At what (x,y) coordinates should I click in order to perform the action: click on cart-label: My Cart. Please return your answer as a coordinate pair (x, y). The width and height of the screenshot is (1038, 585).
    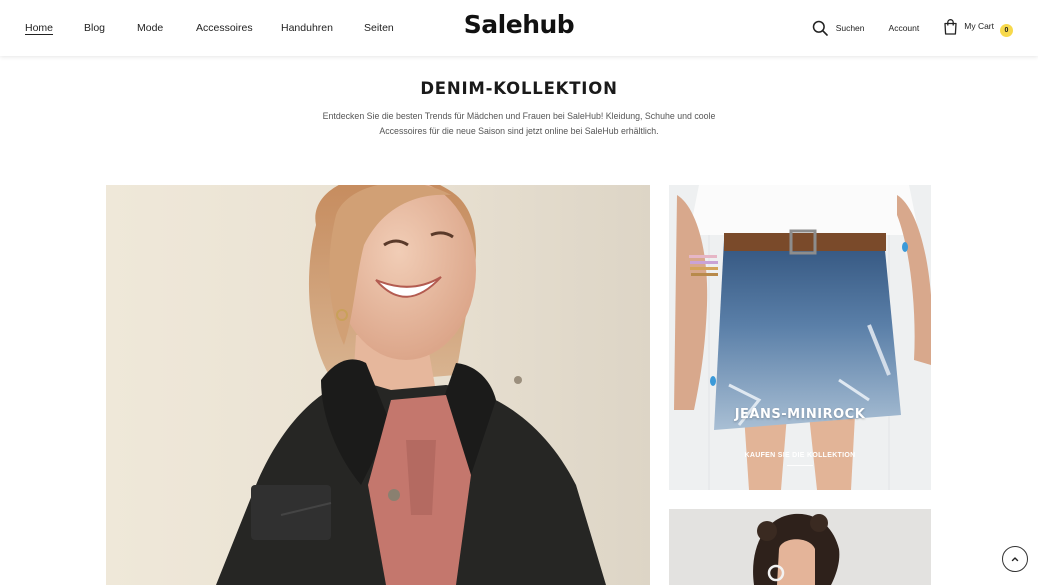
    Looking at the image, I should click on (979, 26).